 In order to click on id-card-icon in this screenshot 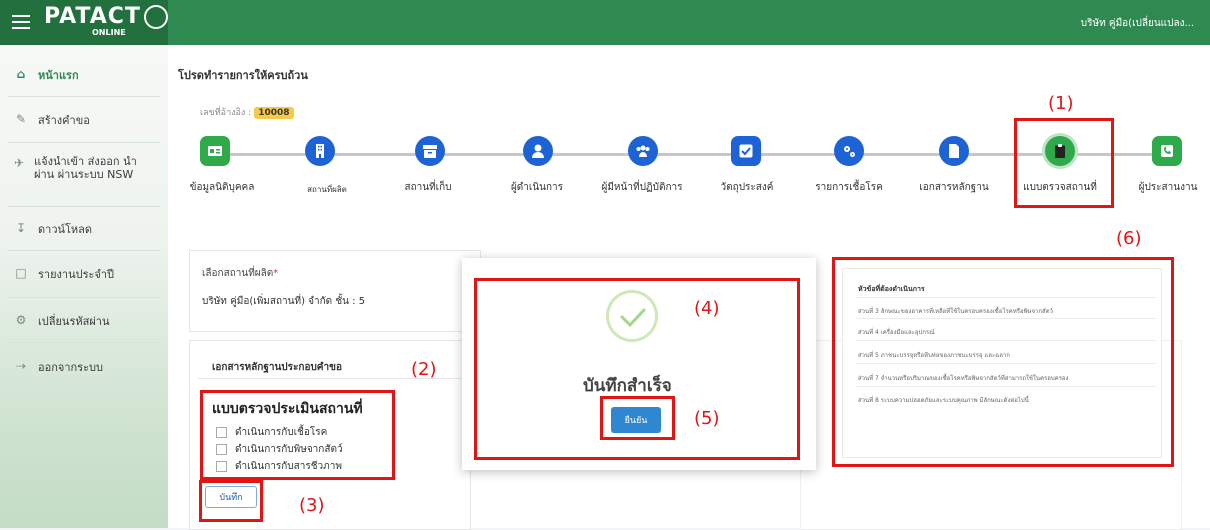, I will do `click(215, 151)`.